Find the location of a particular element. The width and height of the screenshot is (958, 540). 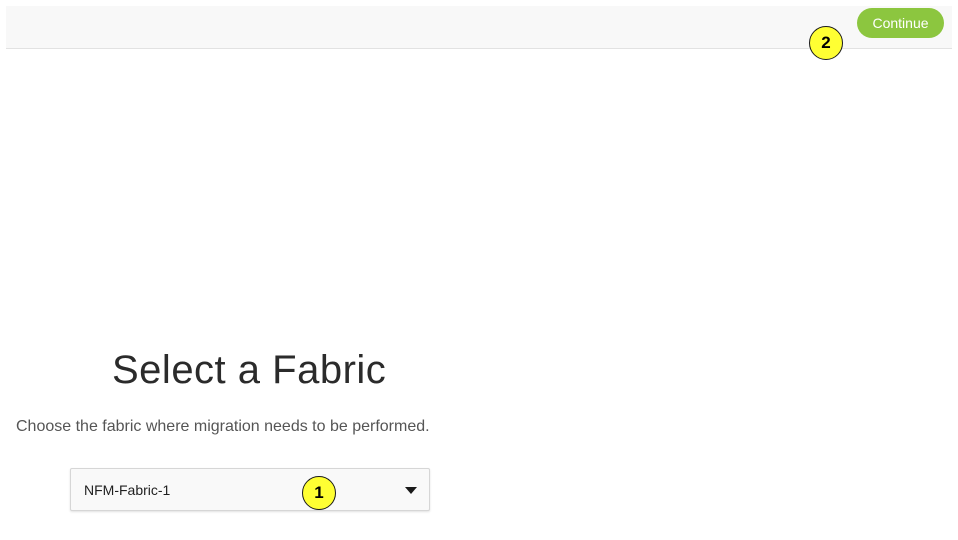

callout-marker-2: 2 is located at coordinates (826, 43).